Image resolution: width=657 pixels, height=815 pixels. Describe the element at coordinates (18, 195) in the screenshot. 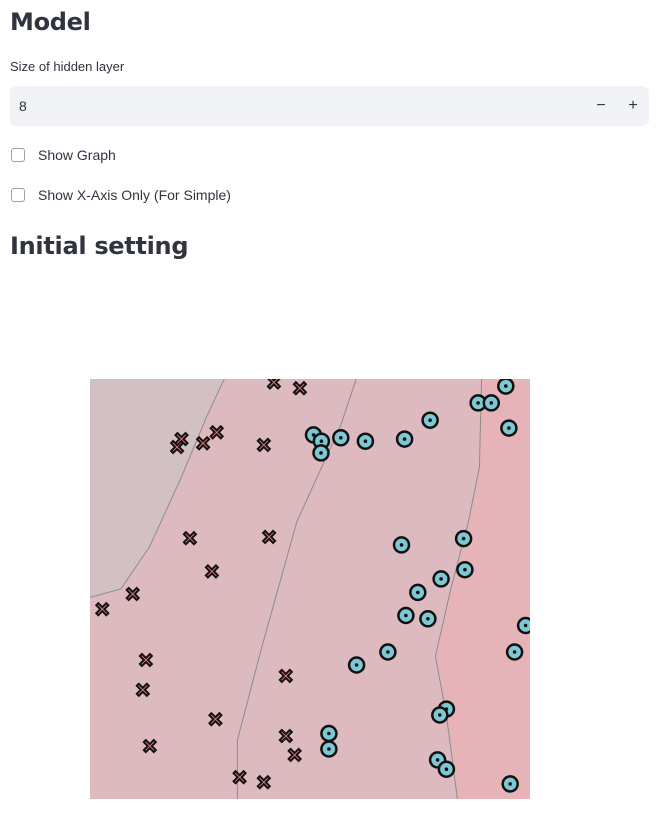

I see `show-xaxis-checkbox-box` at that location.